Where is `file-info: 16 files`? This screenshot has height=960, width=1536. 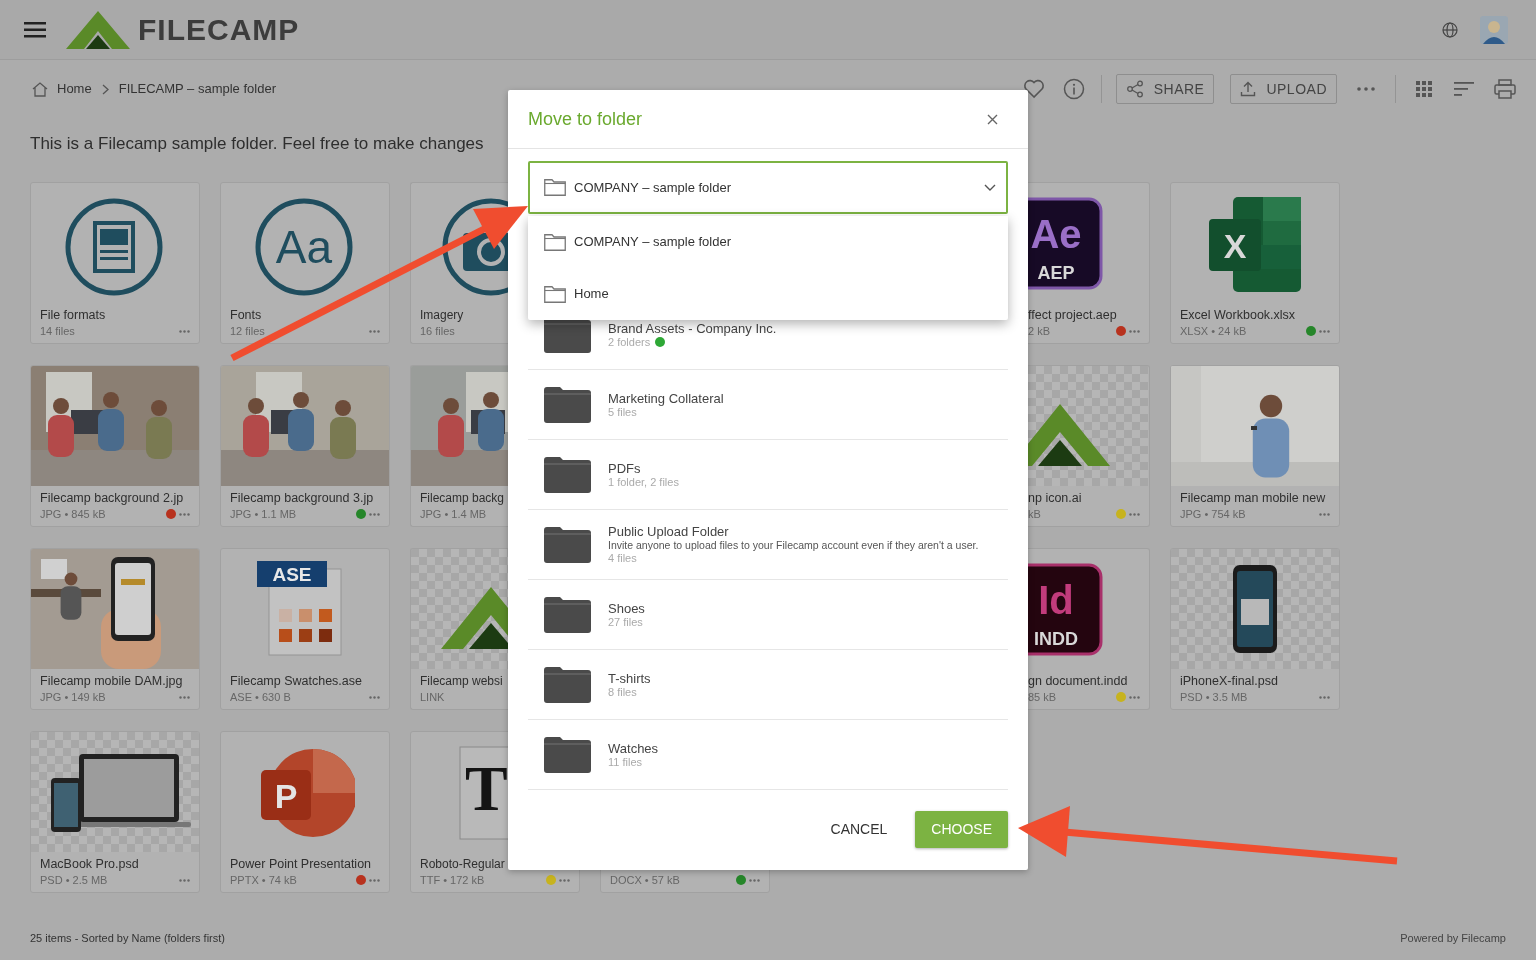
file-info: 16 files is located at coordinates (437, 331).